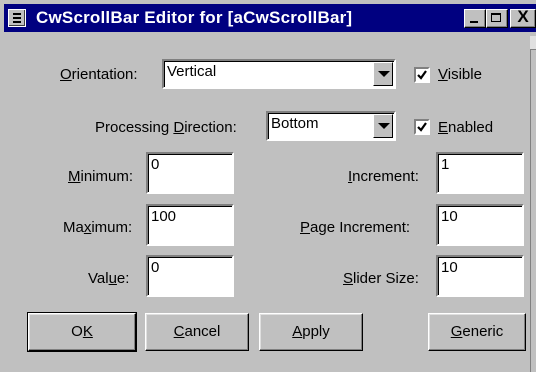 The width and height of the screenshot is (536, 372). I want to click on orientation-dropdown-button, so click(383, 74).